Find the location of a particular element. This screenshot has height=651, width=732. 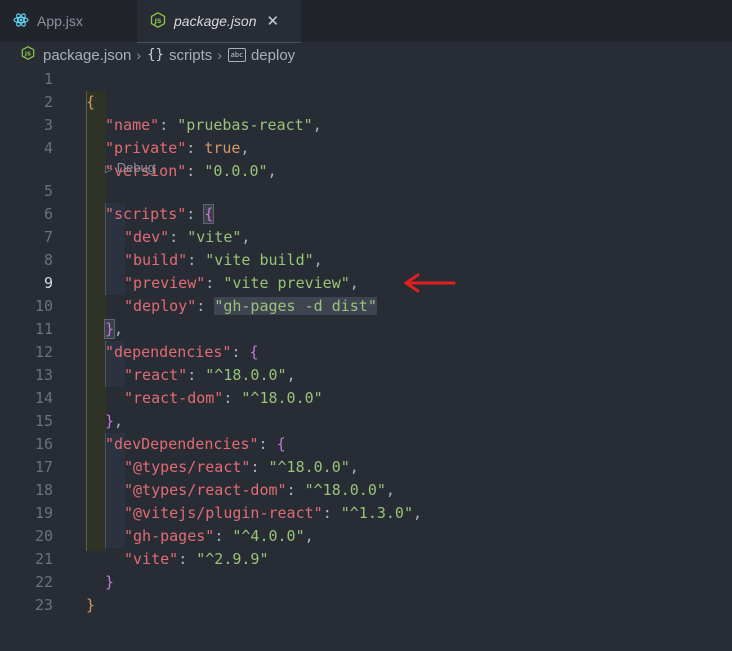

play-icon: ▷ is located at coordinates (109, 169).